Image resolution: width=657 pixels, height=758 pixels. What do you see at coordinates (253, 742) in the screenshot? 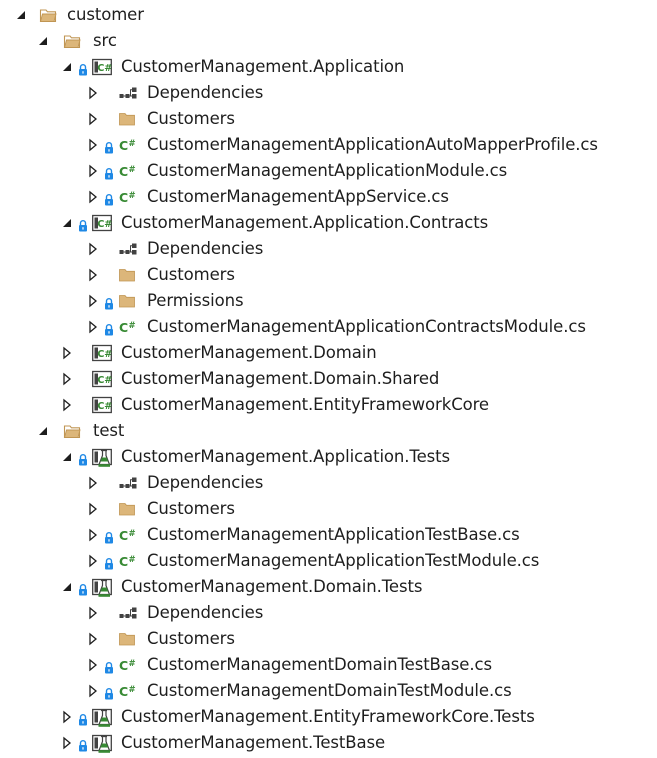
I see `tree-node-label: CustomerManagement.TestBase` at bounding box center [253, 742].